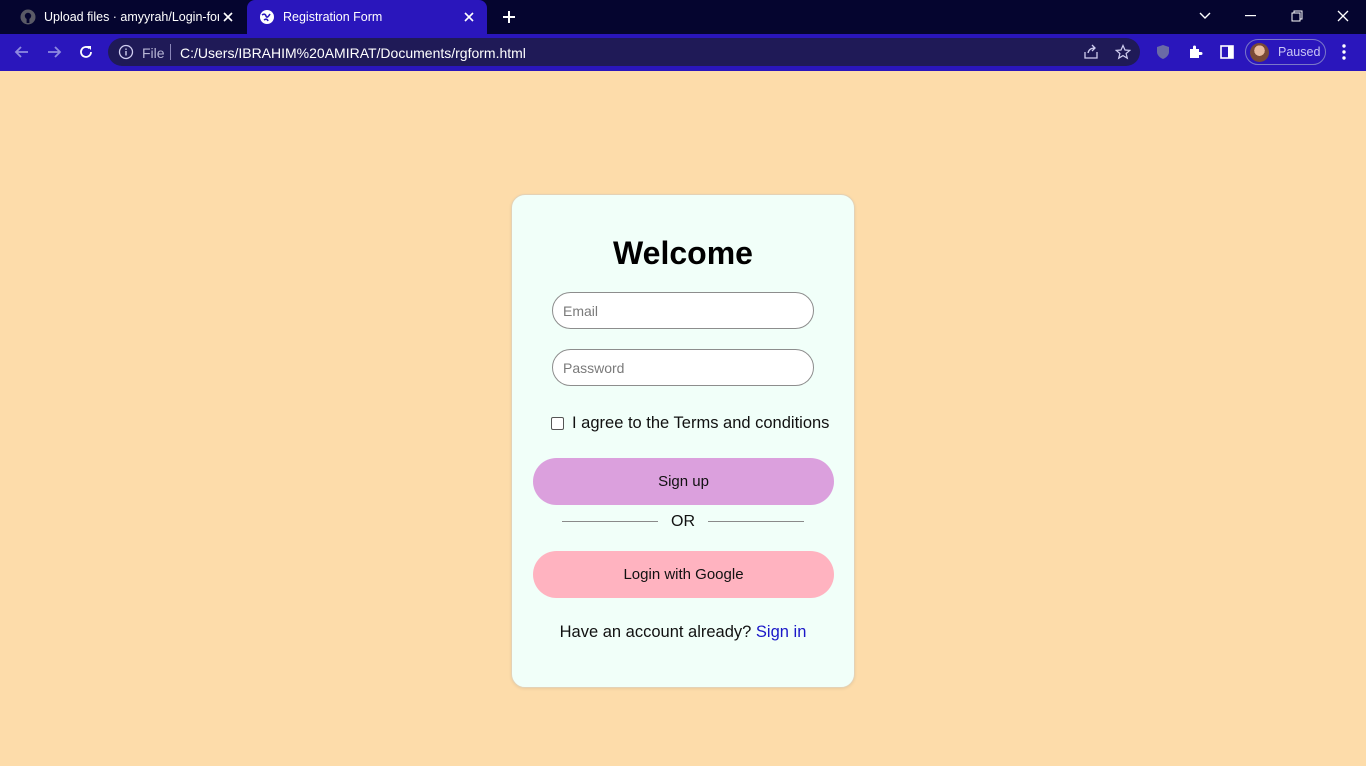 The image size is (1366, 766). What do you see at coordinates (657, 632) in the screenshot?
I see `signin-prompt: Have an account already?` at bounding box center [657, 632].